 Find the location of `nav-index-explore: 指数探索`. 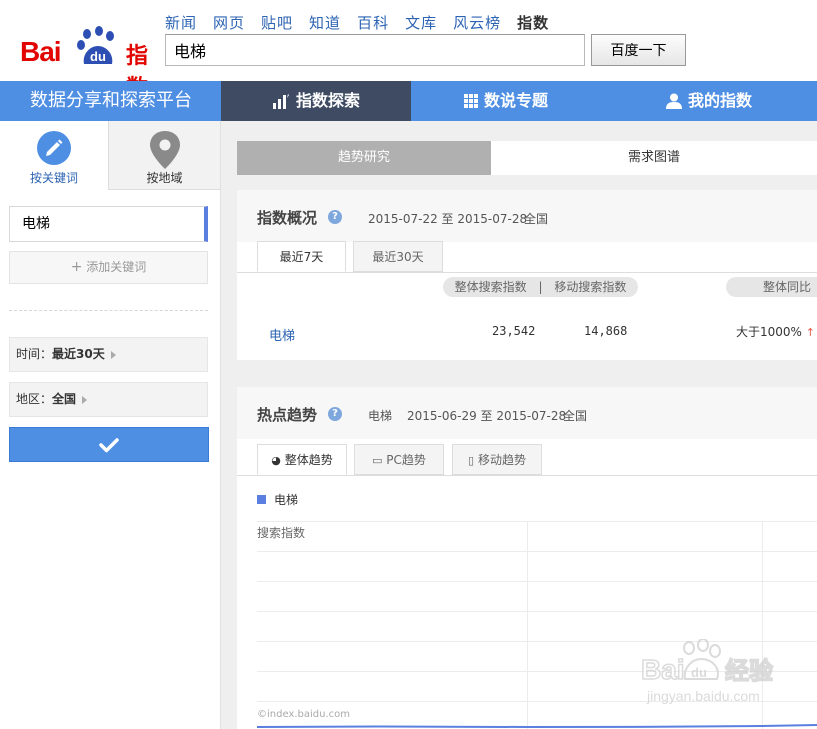

nav-index-explore: 指数探索 is located at coordinates (316, 101).